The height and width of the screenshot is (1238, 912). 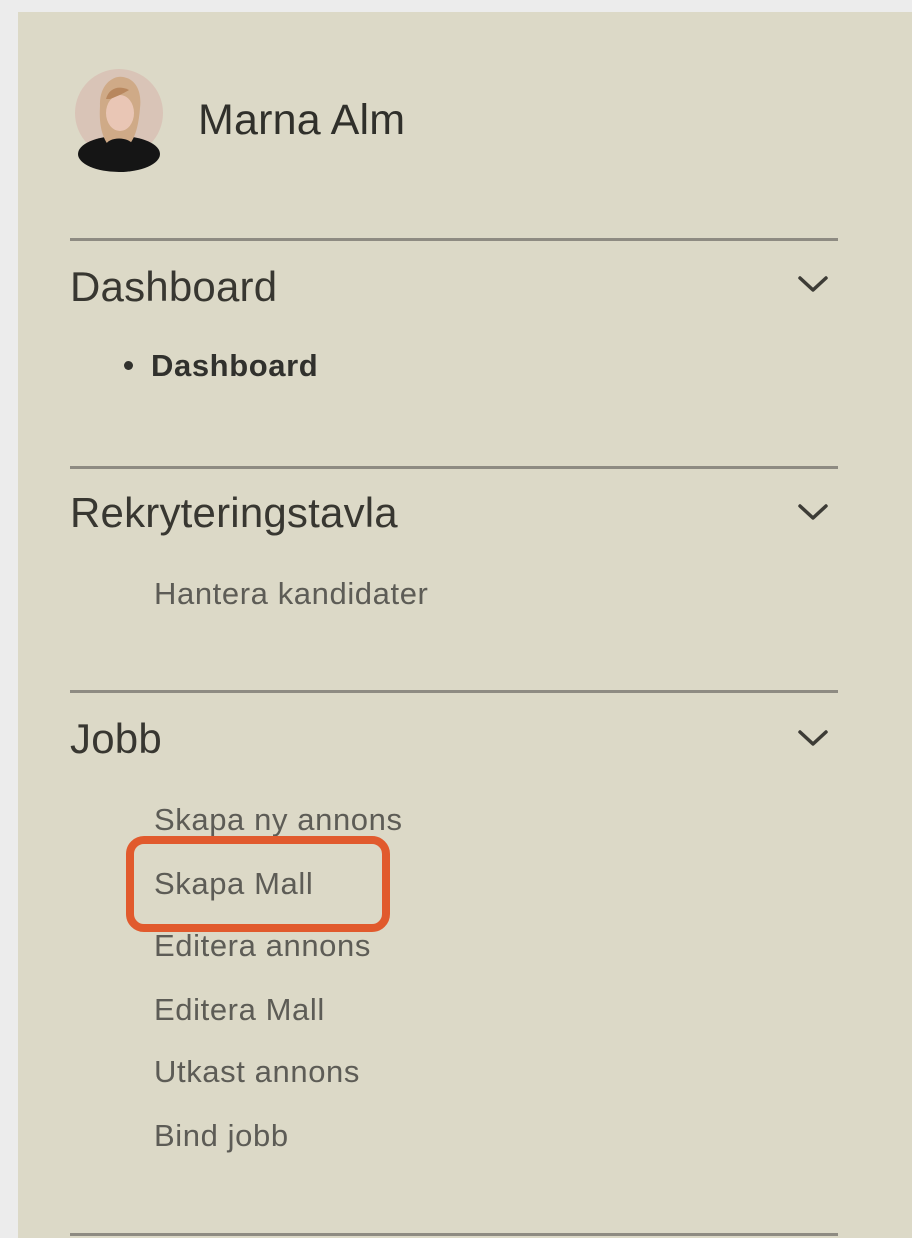 What do you see at coordinates (233, 883) in the screenshot?
I see `sidebar-item-skapa-mall: Skapa Mall` at bounding box center [233, 883].